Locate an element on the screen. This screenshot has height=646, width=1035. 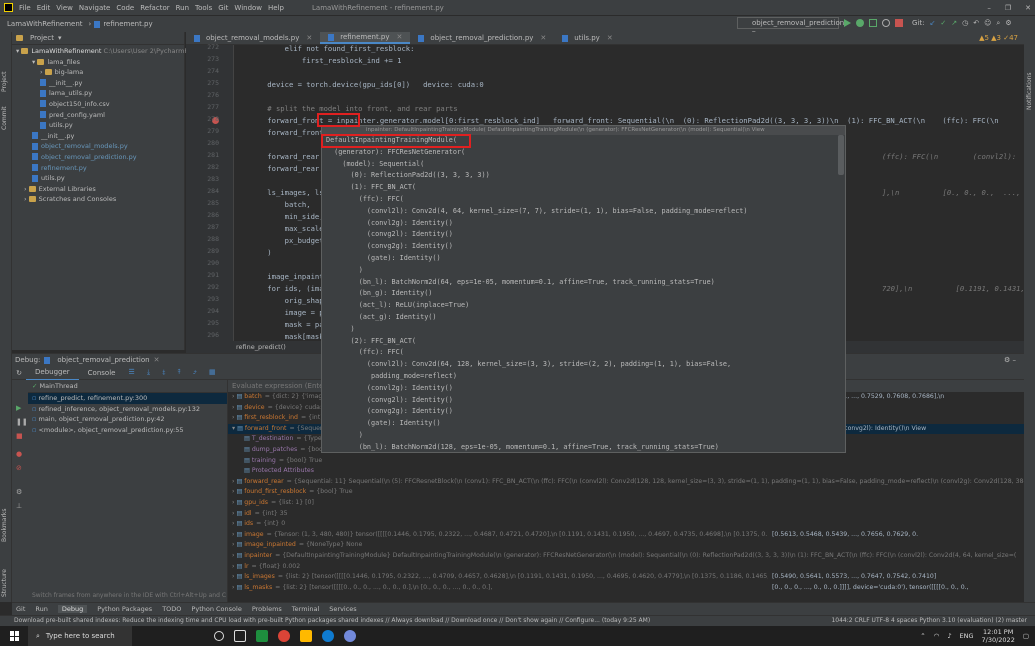
rerun-icon: ↻ is located at coordinates (19, 373).